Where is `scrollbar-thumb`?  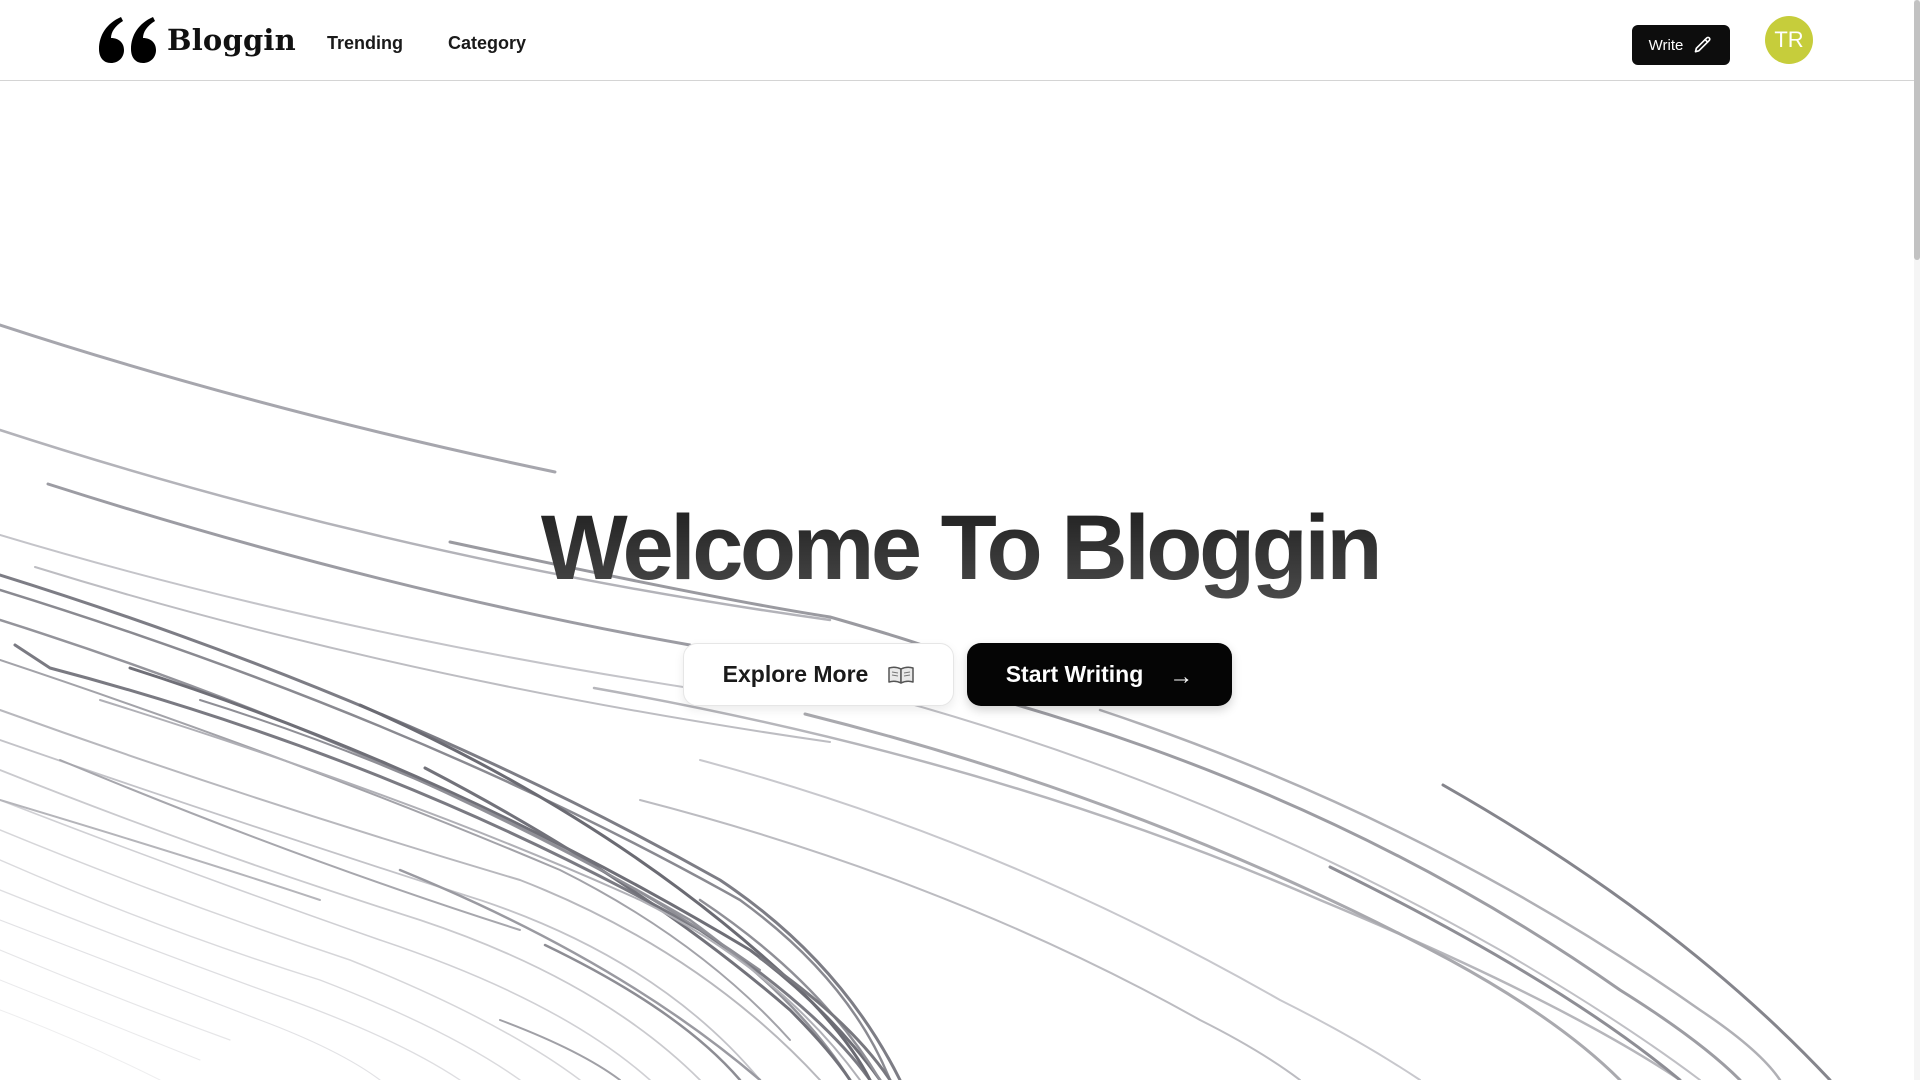 scrollbar-thumb is located at coordinates (1917, 130).